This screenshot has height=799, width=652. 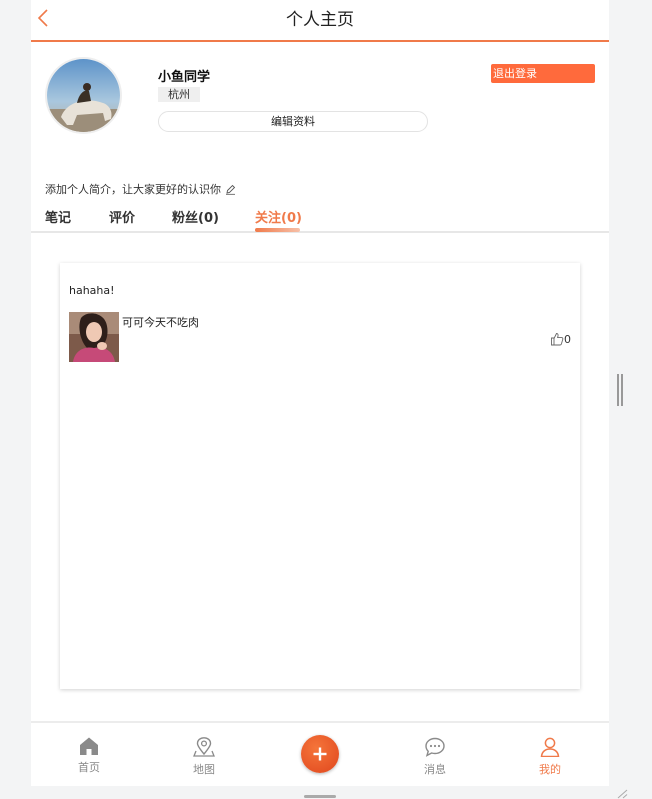 I want to click on home-icon, so click(x=89, y=746).